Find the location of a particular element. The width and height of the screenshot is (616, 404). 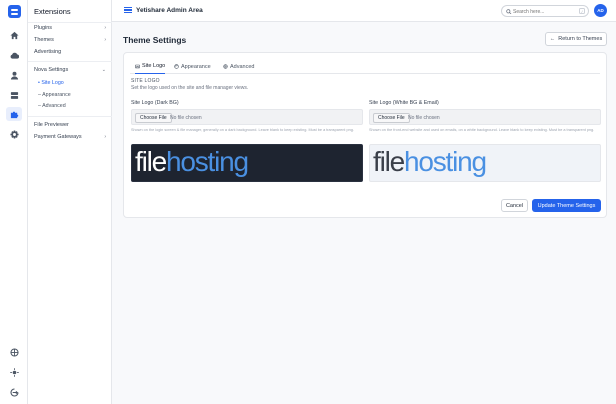

top-bar: Yetishare Admin Area / AD is located at coordinates (364, 11).